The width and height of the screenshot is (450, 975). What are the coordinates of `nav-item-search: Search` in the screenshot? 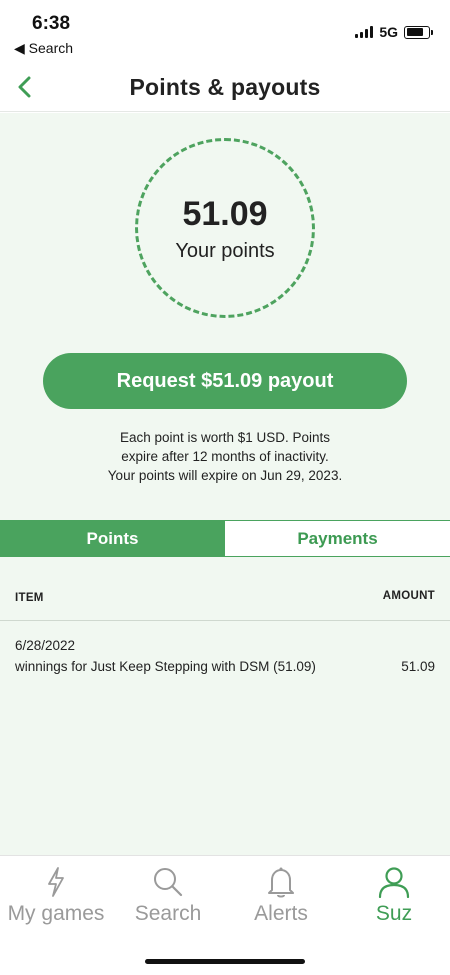 It's located at (168, 895).